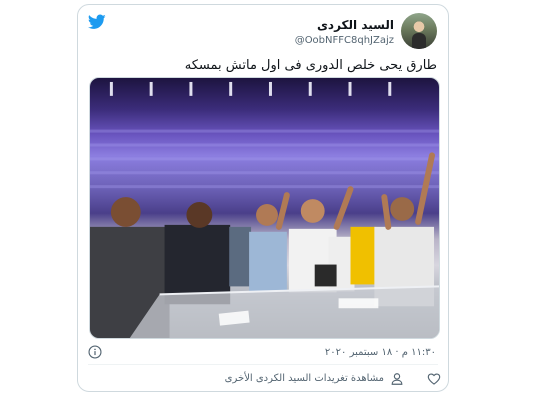 This screenshot has width=550, height=400. What do you see at coordinates (310, 65) in the screenshot?
I see `tweet-text: طارق يحى خلص الدورى فى اول ماتش بمسكه` at bounding box center [310, 65].